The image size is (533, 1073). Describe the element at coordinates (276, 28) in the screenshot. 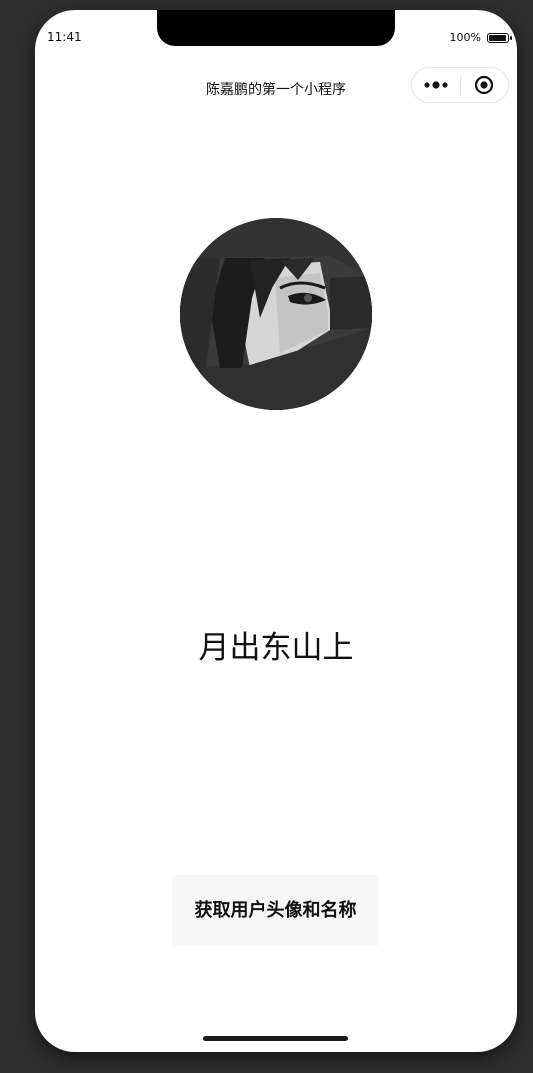

I see `device-notch` at that location.